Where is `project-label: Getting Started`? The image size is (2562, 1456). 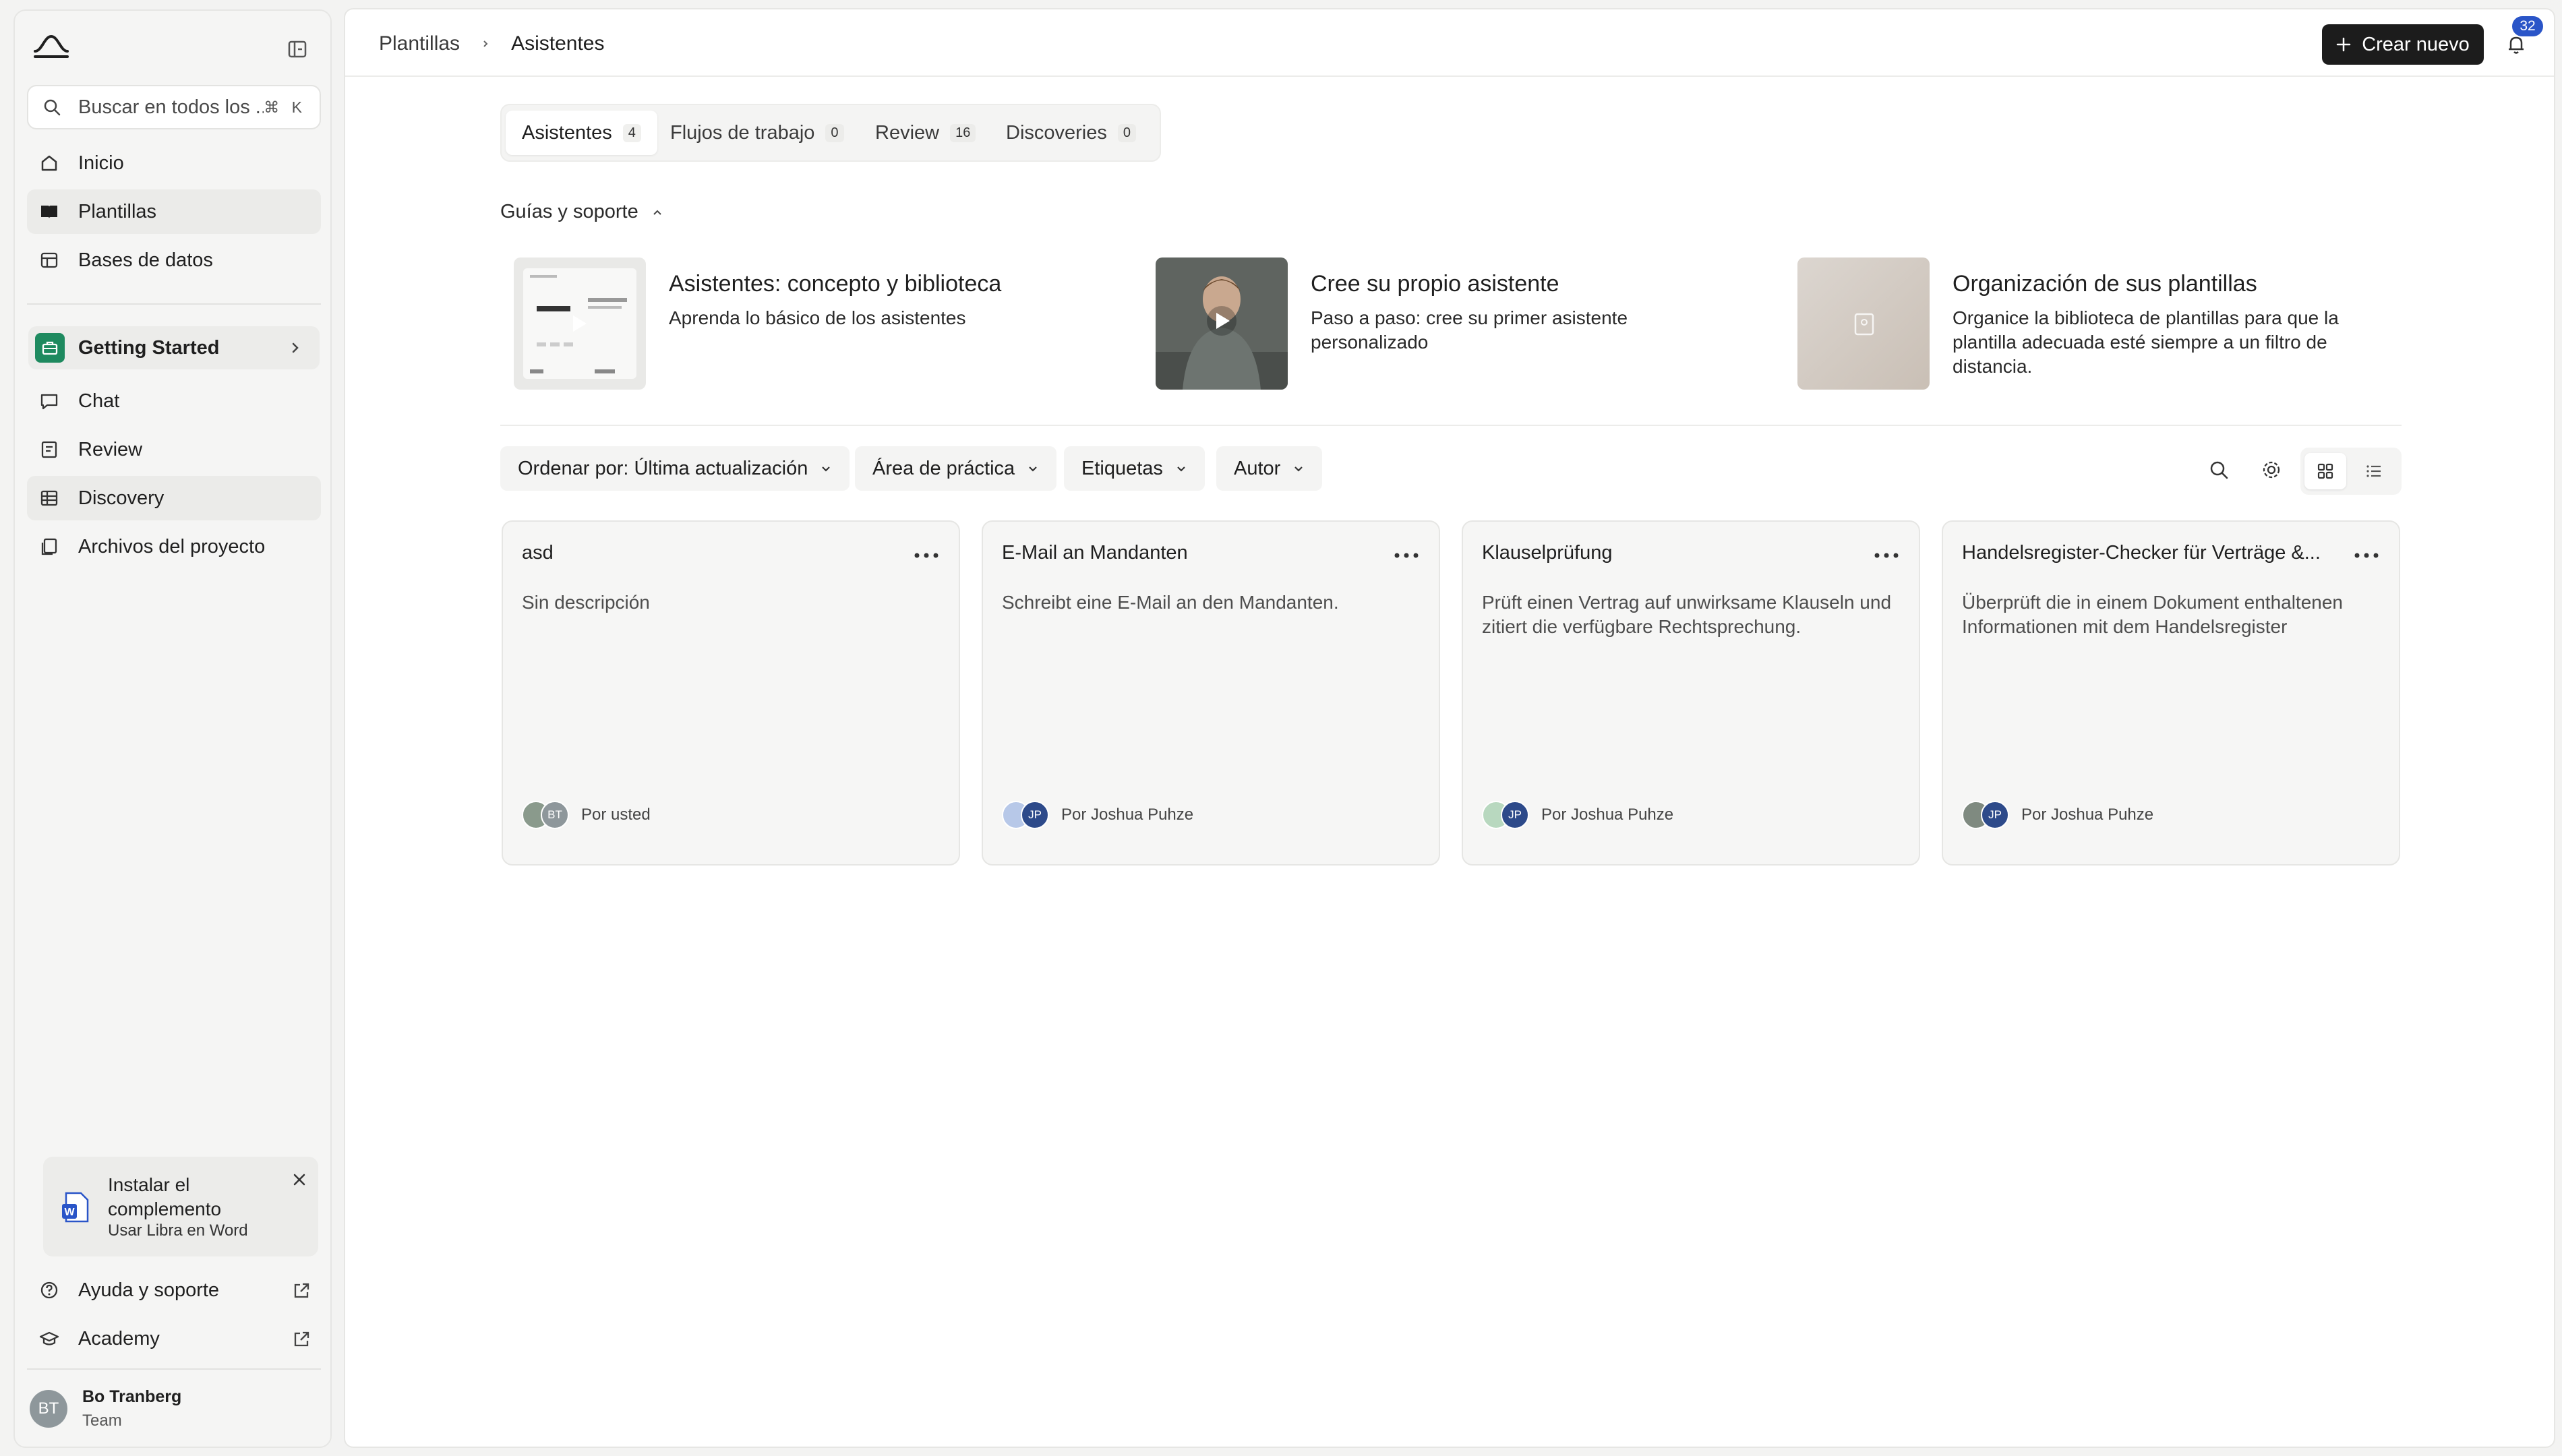
project-label: Getting Started is located at coordinates (149, 347).